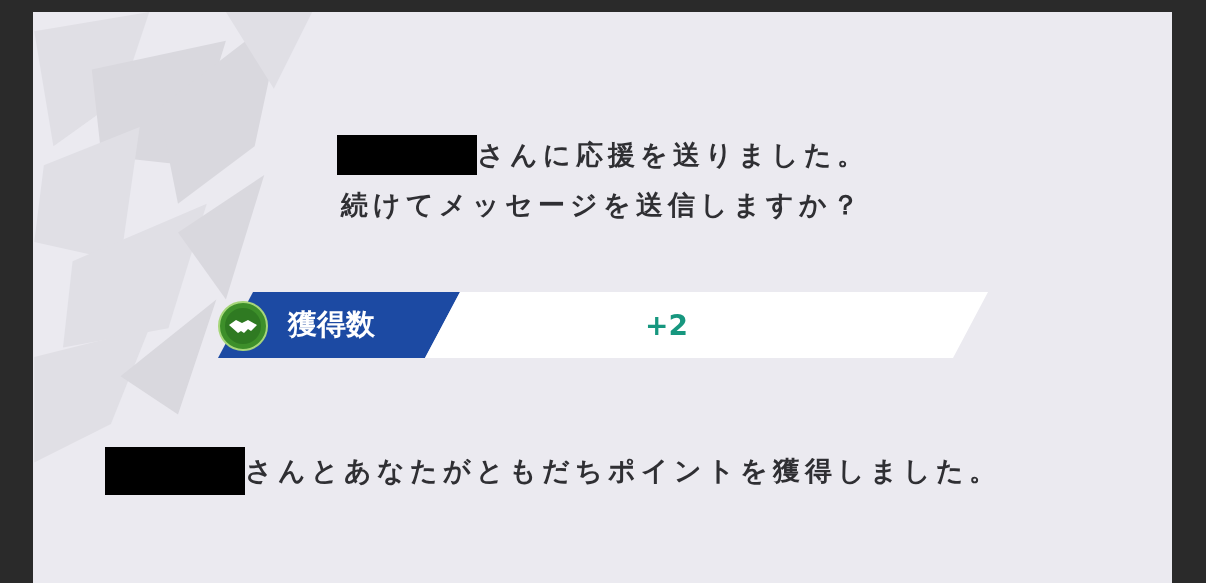 Image resolution: width=1206 pixels, height=583 pixels. Describe the element at coordinates (666, 325) in the screenshot. I see `reward-value: +2` at that location.